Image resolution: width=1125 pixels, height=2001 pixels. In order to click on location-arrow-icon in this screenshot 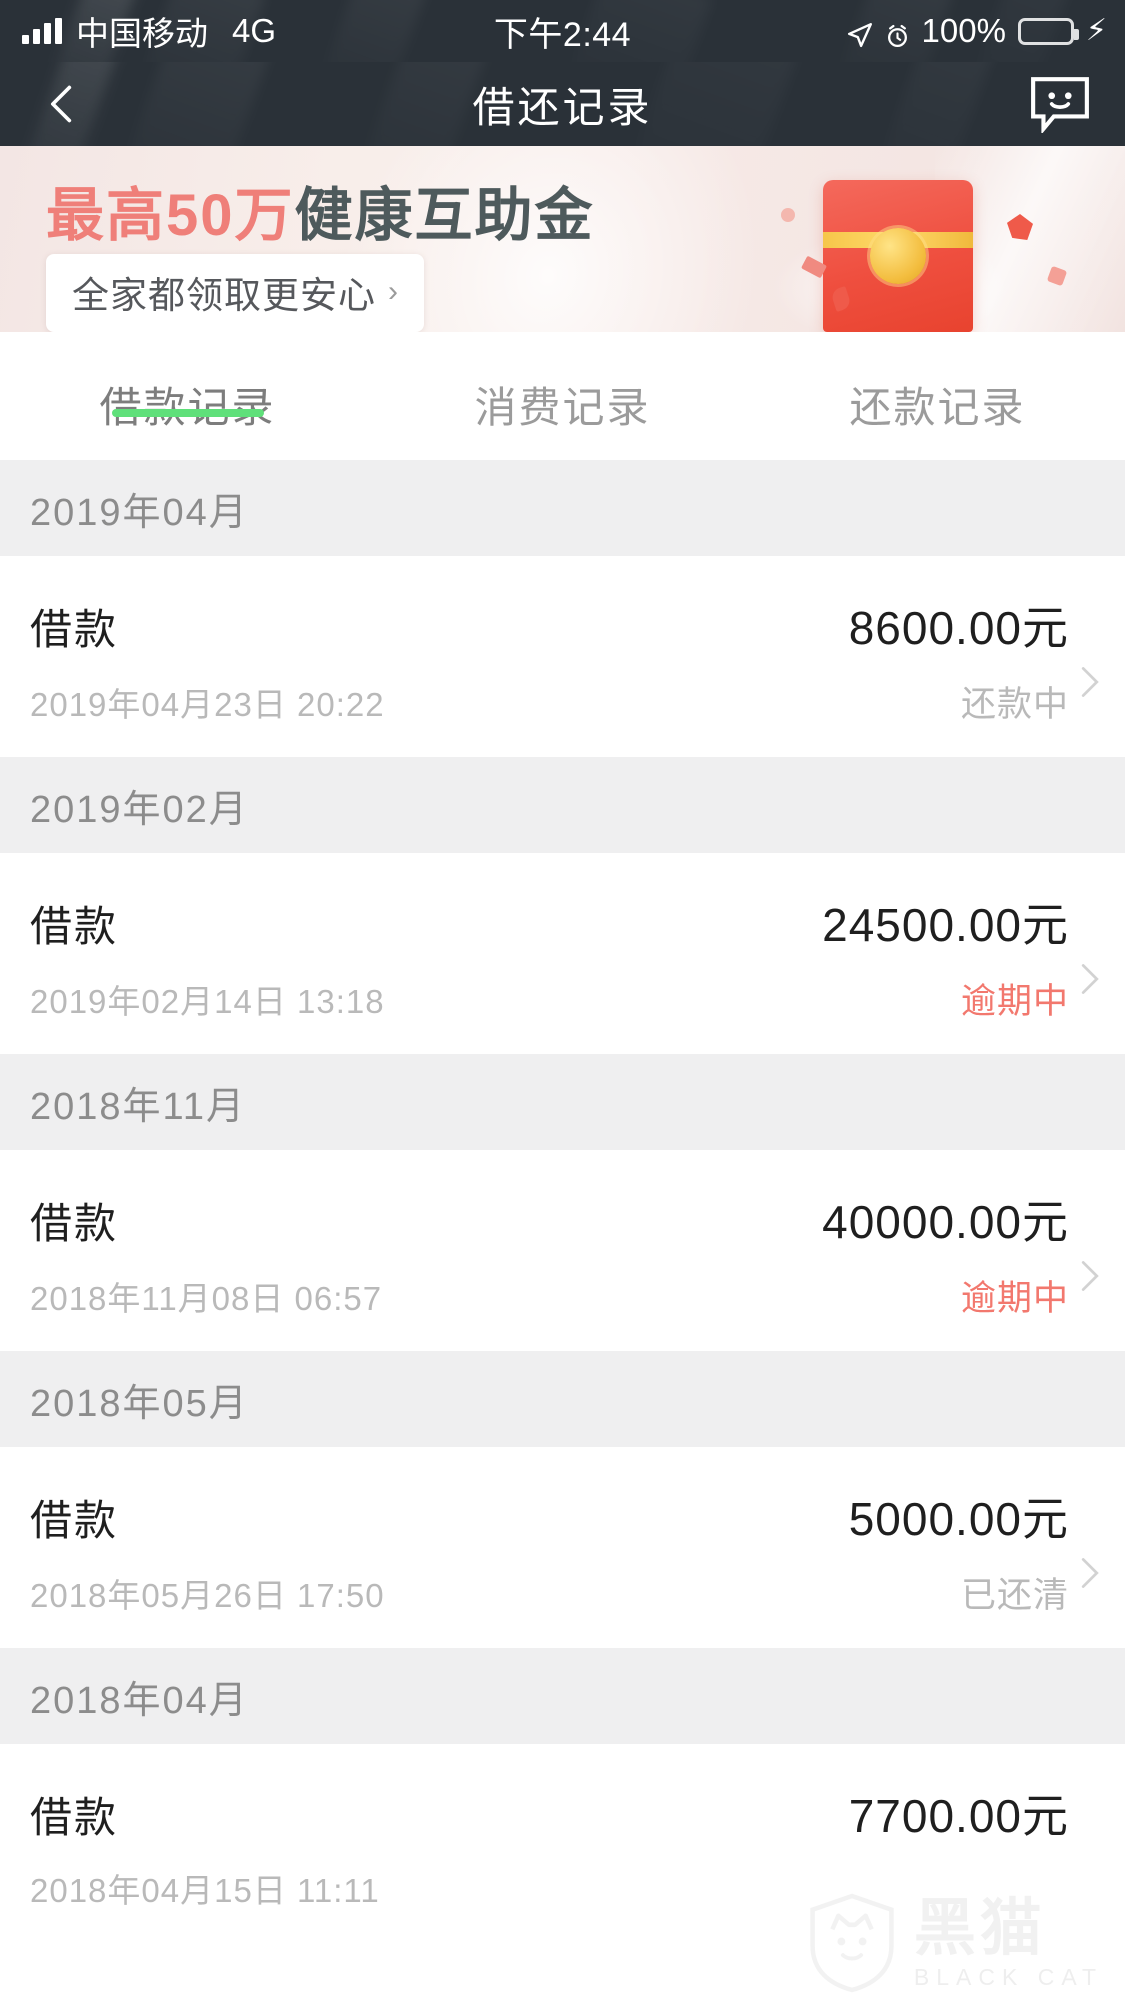, I will do `click(860, 33)`.